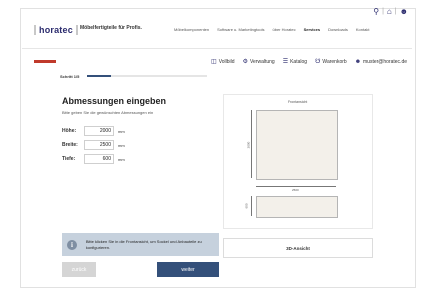  I want to click on user-email: muster@horatec.de, so click(385, 61).